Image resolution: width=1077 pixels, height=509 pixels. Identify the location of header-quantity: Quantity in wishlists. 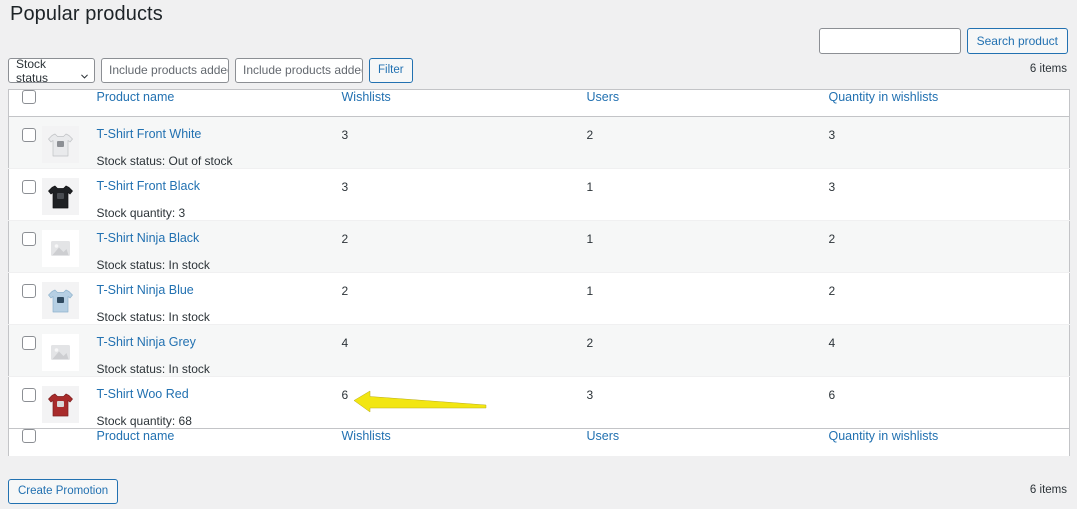
(949, 103).